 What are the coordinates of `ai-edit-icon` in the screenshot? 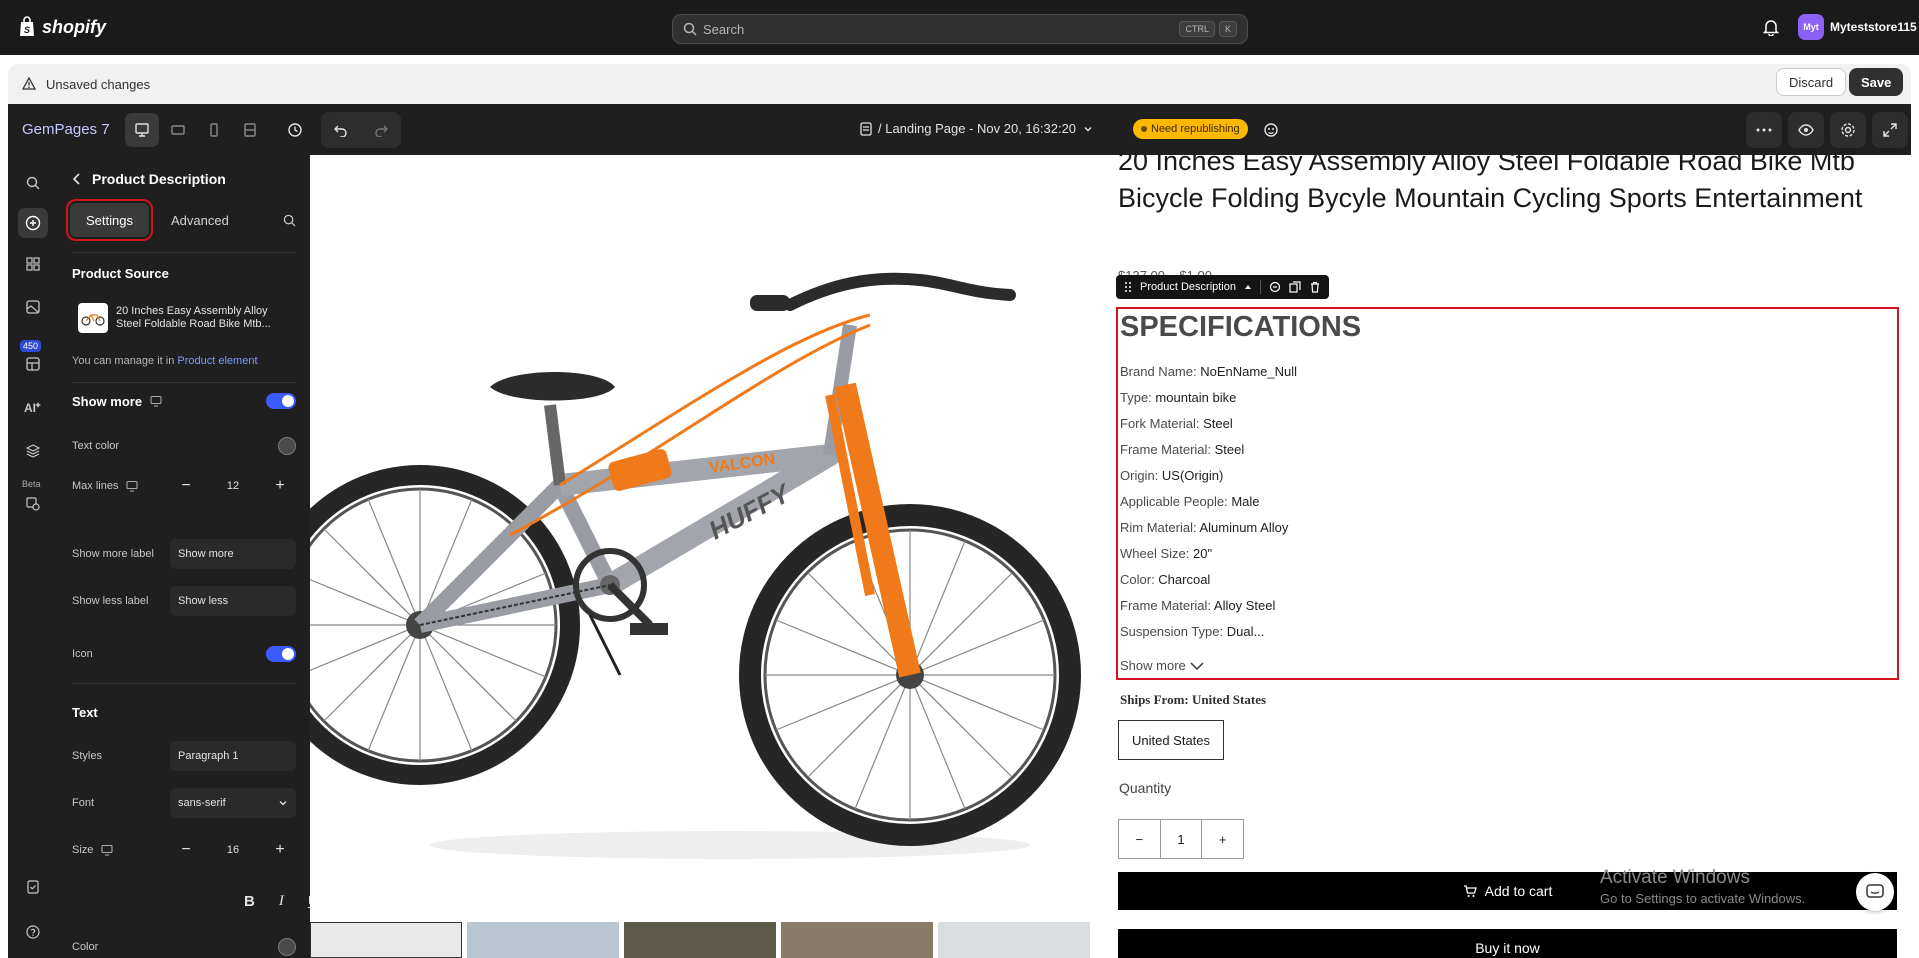 It's located at (1275, 287).